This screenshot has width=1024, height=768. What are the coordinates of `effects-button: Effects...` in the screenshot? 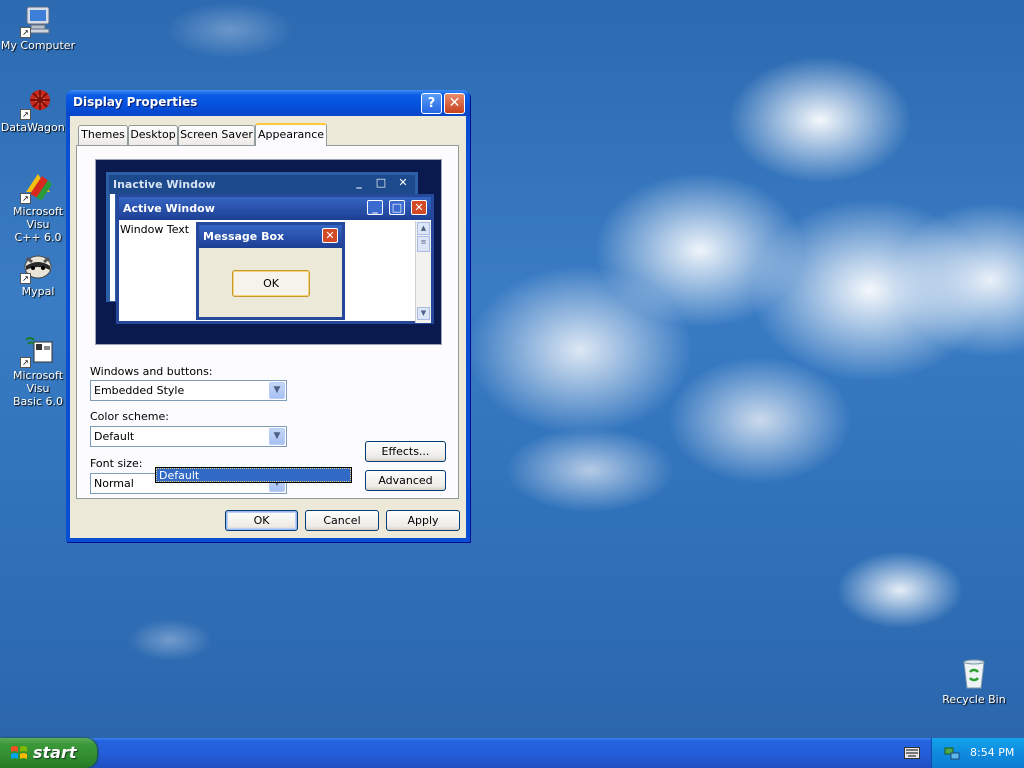 It's located at (405, 451).